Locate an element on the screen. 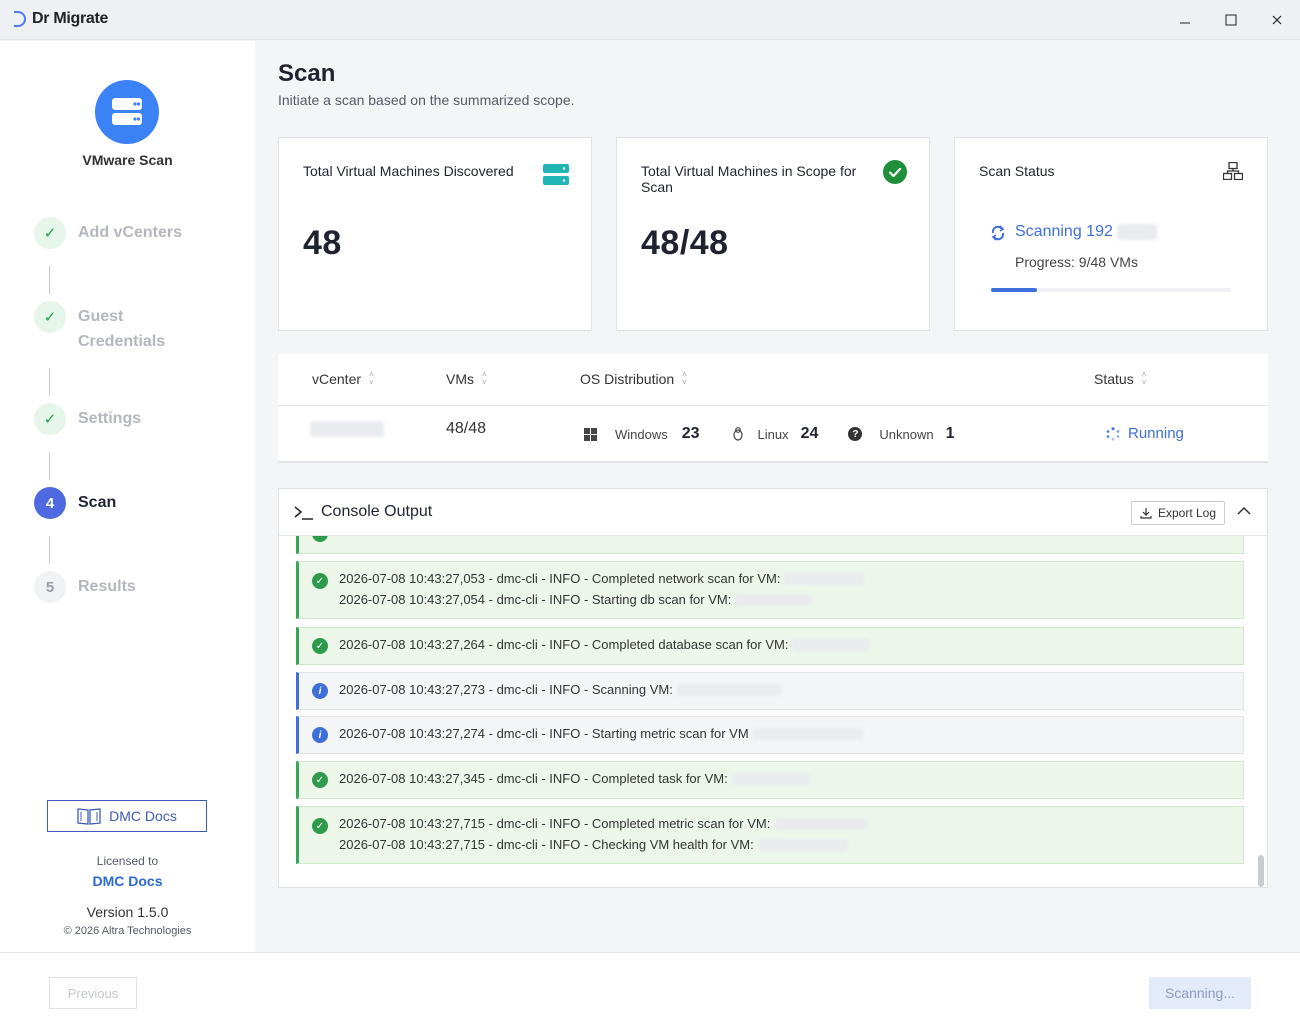 This screenshot has width=1300, height=1032. dmc-docs-label: DMC Docs is located at coordinates (143, 816).